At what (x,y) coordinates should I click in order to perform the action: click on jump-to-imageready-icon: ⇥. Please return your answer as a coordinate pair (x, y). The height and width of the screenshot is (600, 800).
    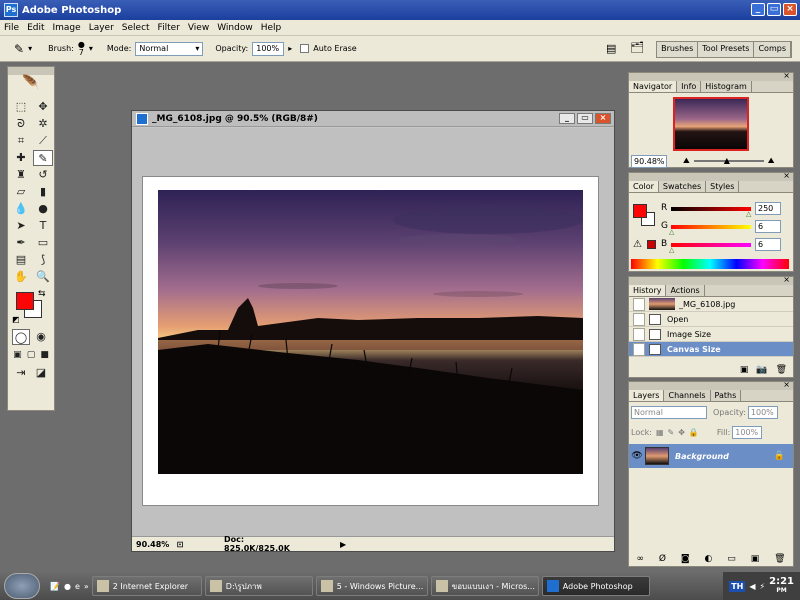
    Looking at the image, I should click on (21, 373).